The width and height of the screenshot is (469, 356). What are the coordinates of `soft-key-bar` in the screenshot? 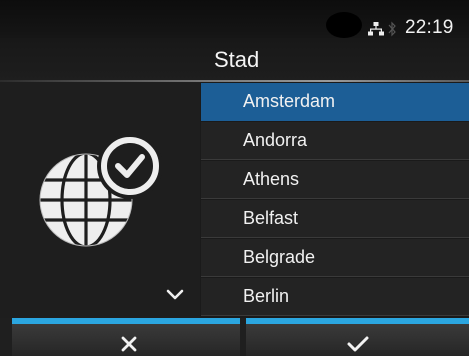 It's located at (234, 337).